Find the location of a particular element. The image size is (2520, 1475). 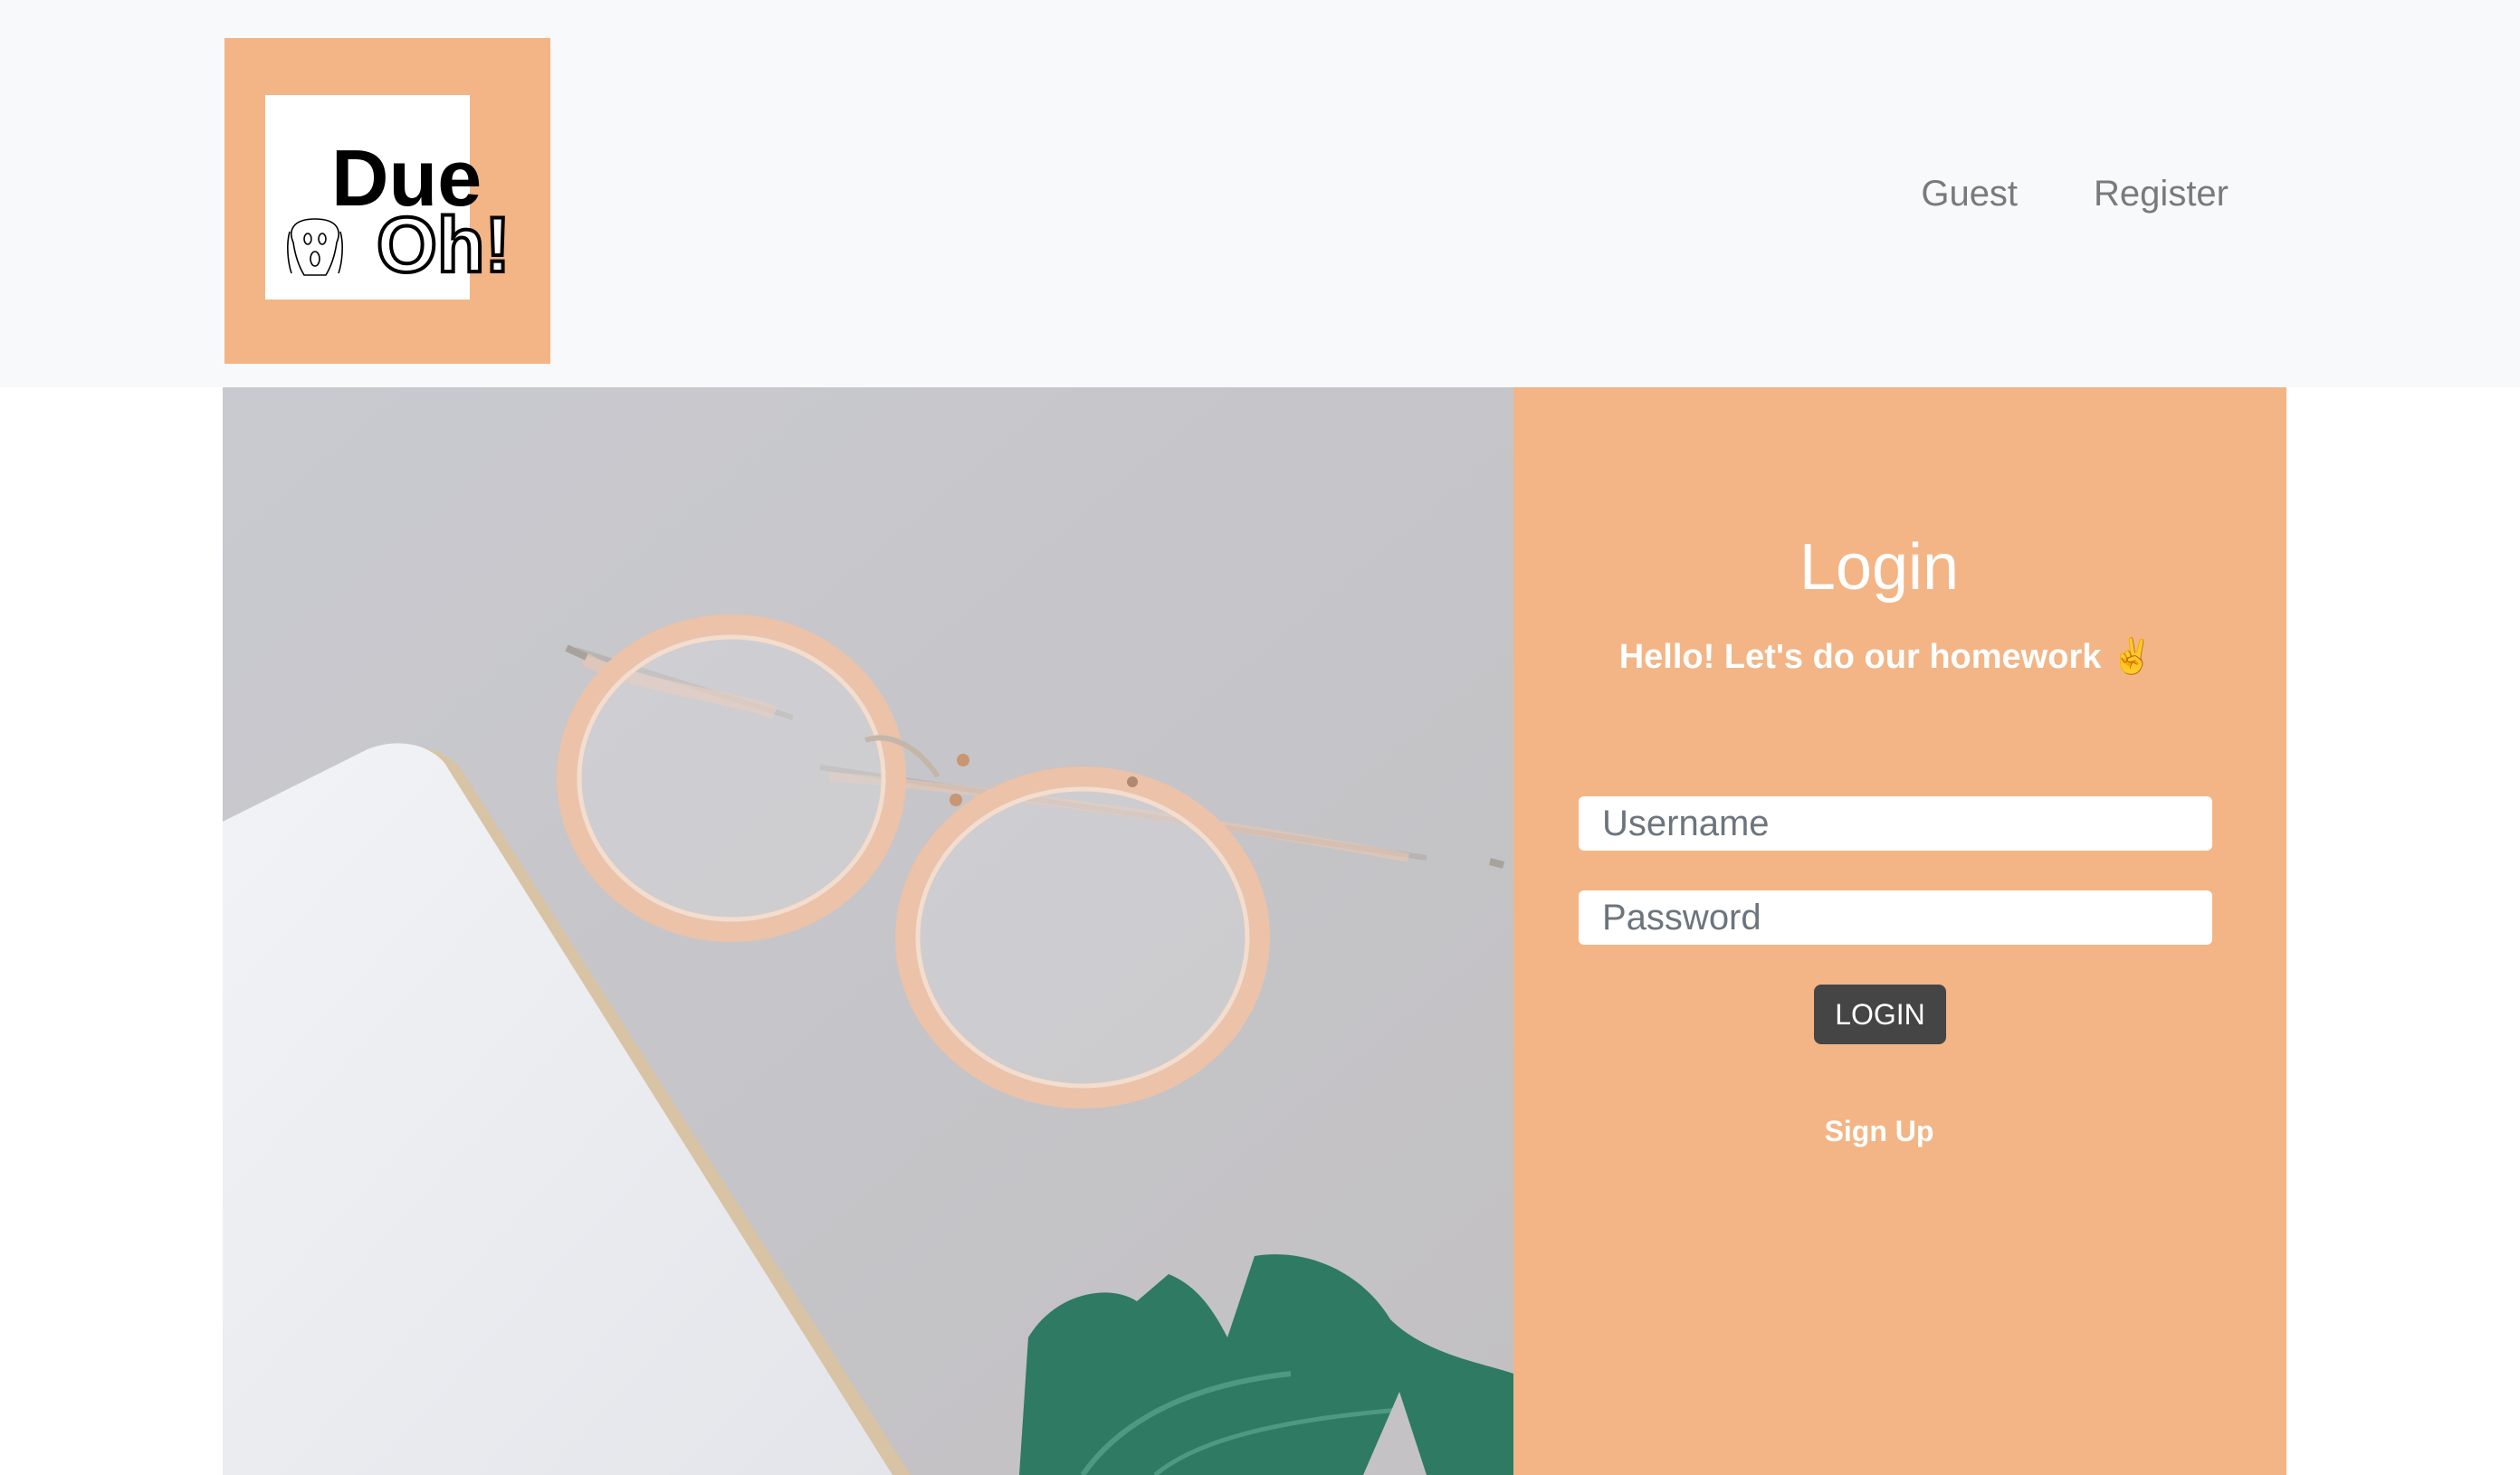

nav-register-link: Register is located at coordinates (2162, 194).